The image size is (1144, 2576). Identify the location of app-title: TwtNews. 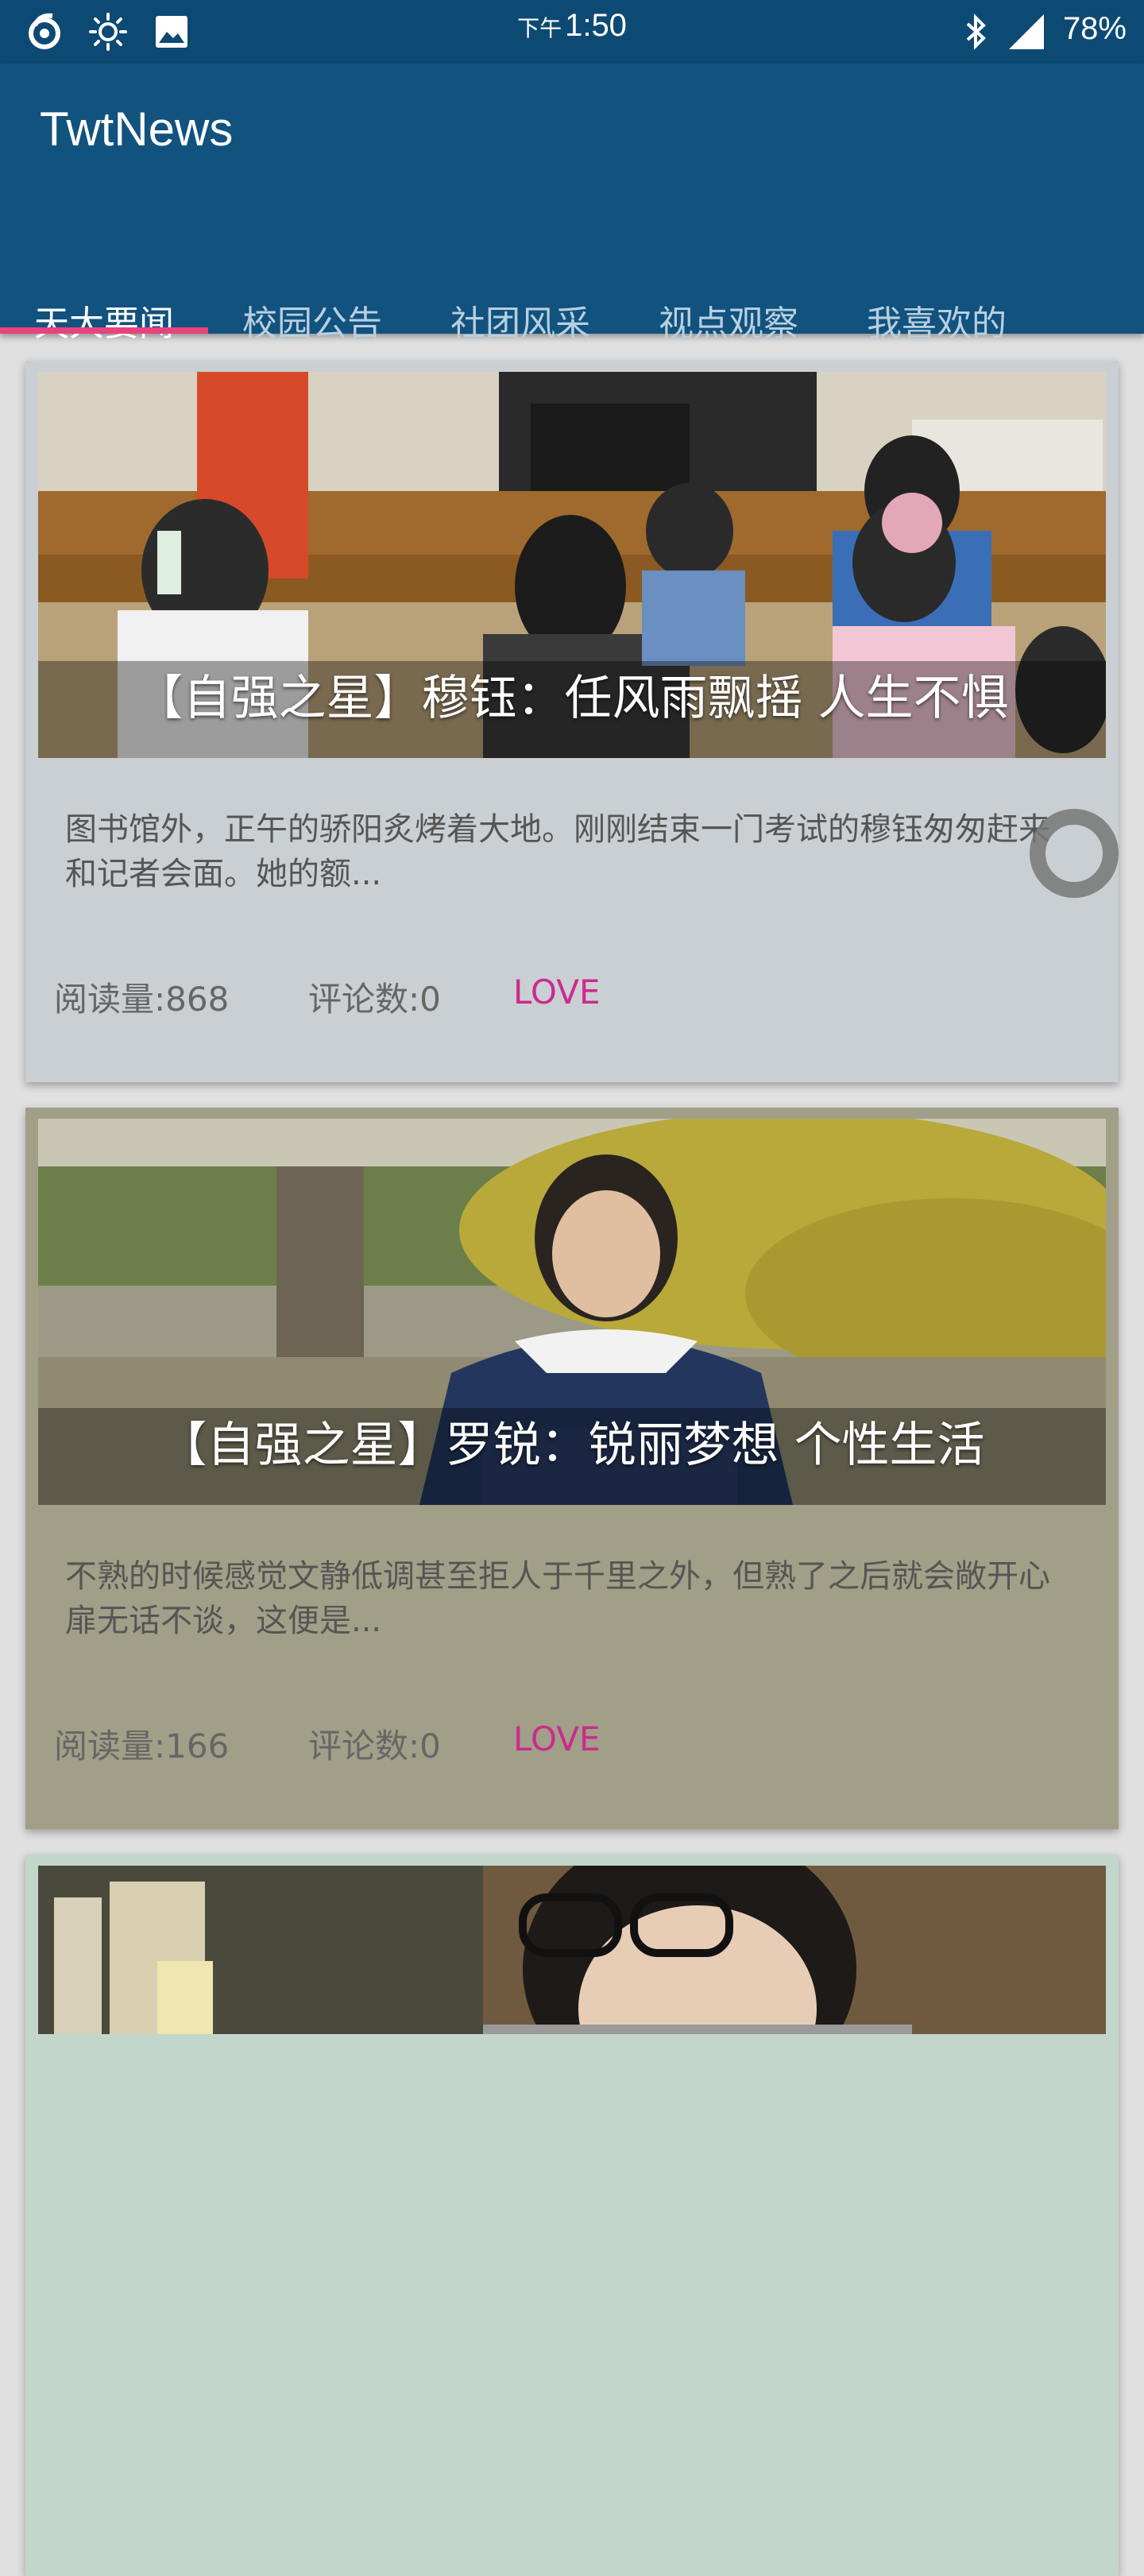
(137, 129).